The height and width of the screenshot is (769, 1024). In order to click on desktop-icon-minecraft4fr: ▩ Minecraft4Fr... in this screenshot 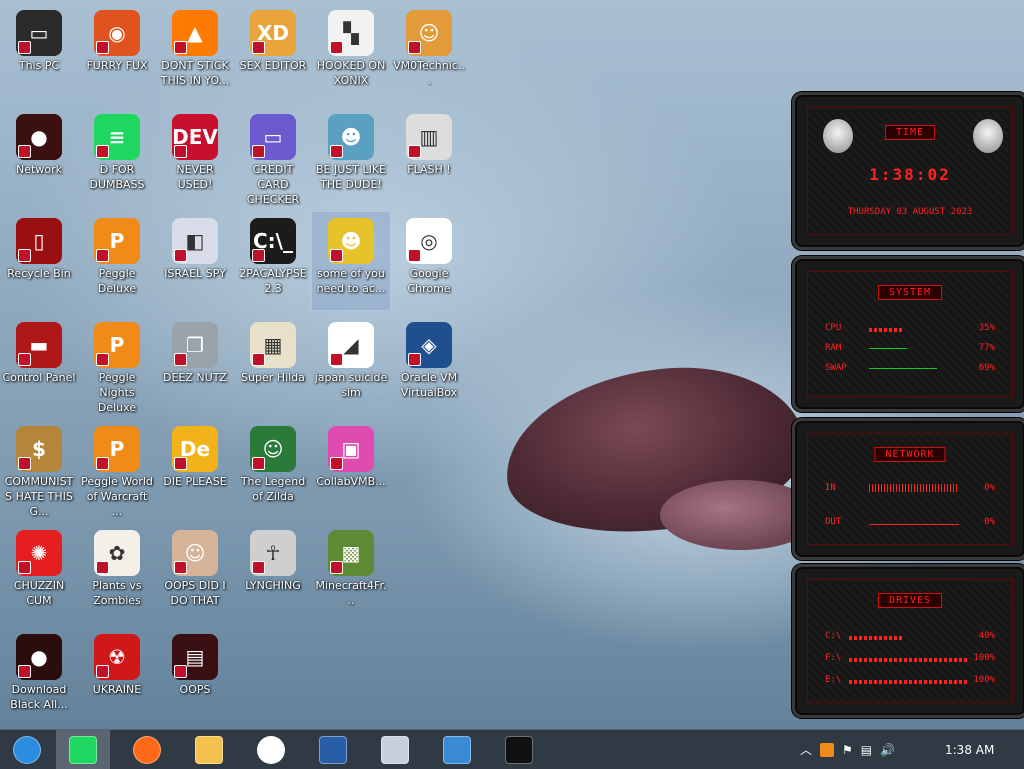, I will do `click(351, 573)`.